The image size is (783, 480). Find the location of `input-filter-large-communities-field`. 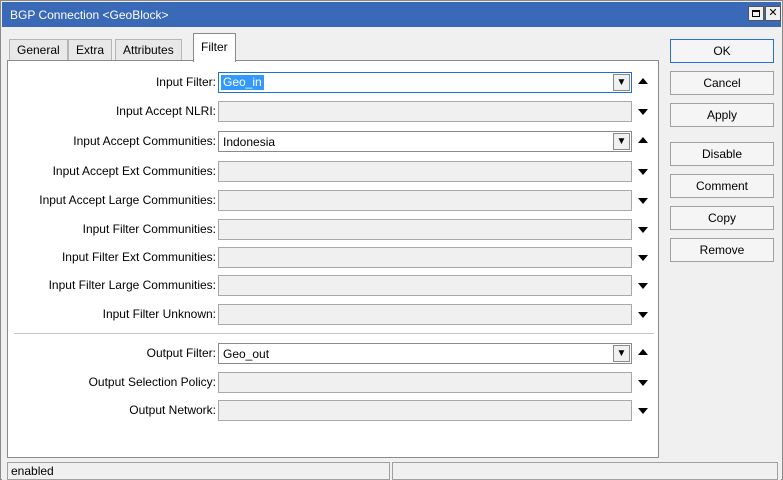

input-filter-large-communities-field is located at coordinates (425, 285).